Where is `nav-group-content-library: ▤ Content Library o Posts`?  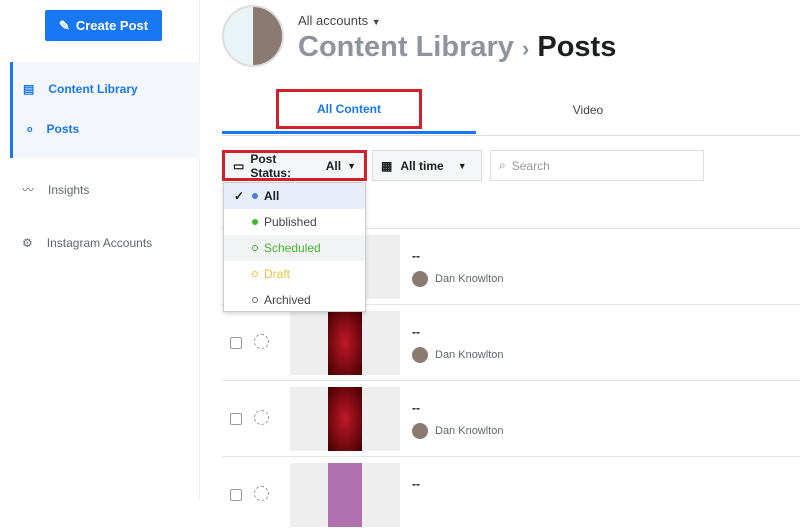 nav-group-content-library: ▤ Content Library o Posts is located at coordinates (105, 110).